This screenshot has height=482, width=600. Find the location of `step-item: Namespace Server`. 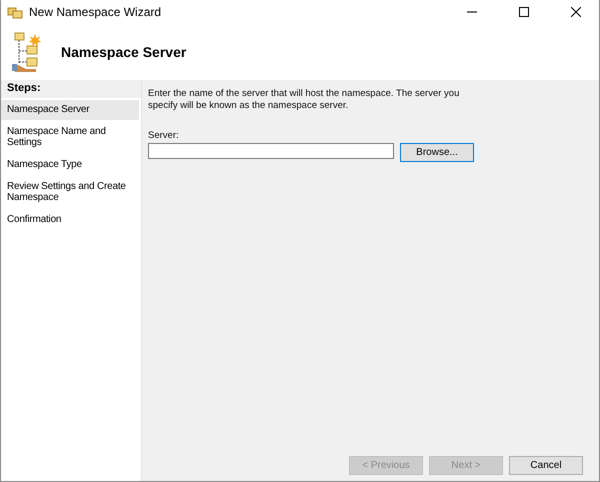

step-item: Namespace Server is located at coordinates (70, 110).